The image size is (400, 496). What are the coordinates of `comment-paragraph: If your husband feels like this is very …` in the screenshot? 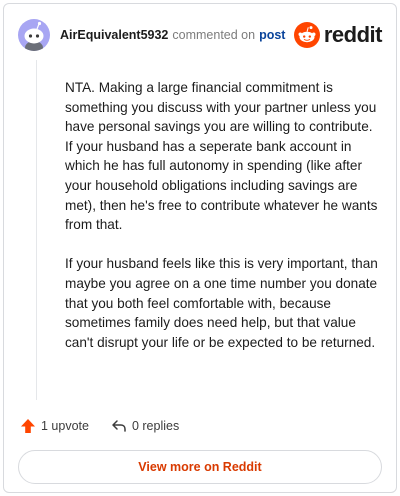 It's located at (221, 303).